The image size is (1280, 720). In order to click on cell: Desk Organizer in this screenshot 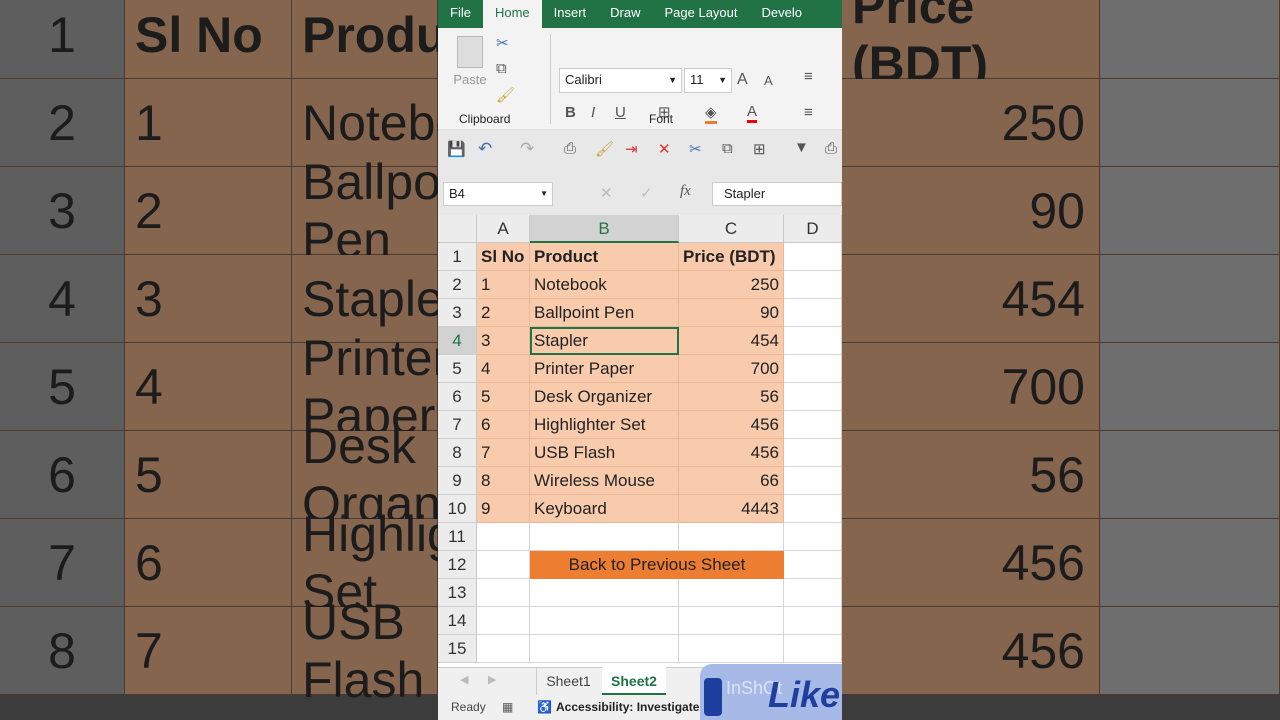, I will do `click(604, 397)`.